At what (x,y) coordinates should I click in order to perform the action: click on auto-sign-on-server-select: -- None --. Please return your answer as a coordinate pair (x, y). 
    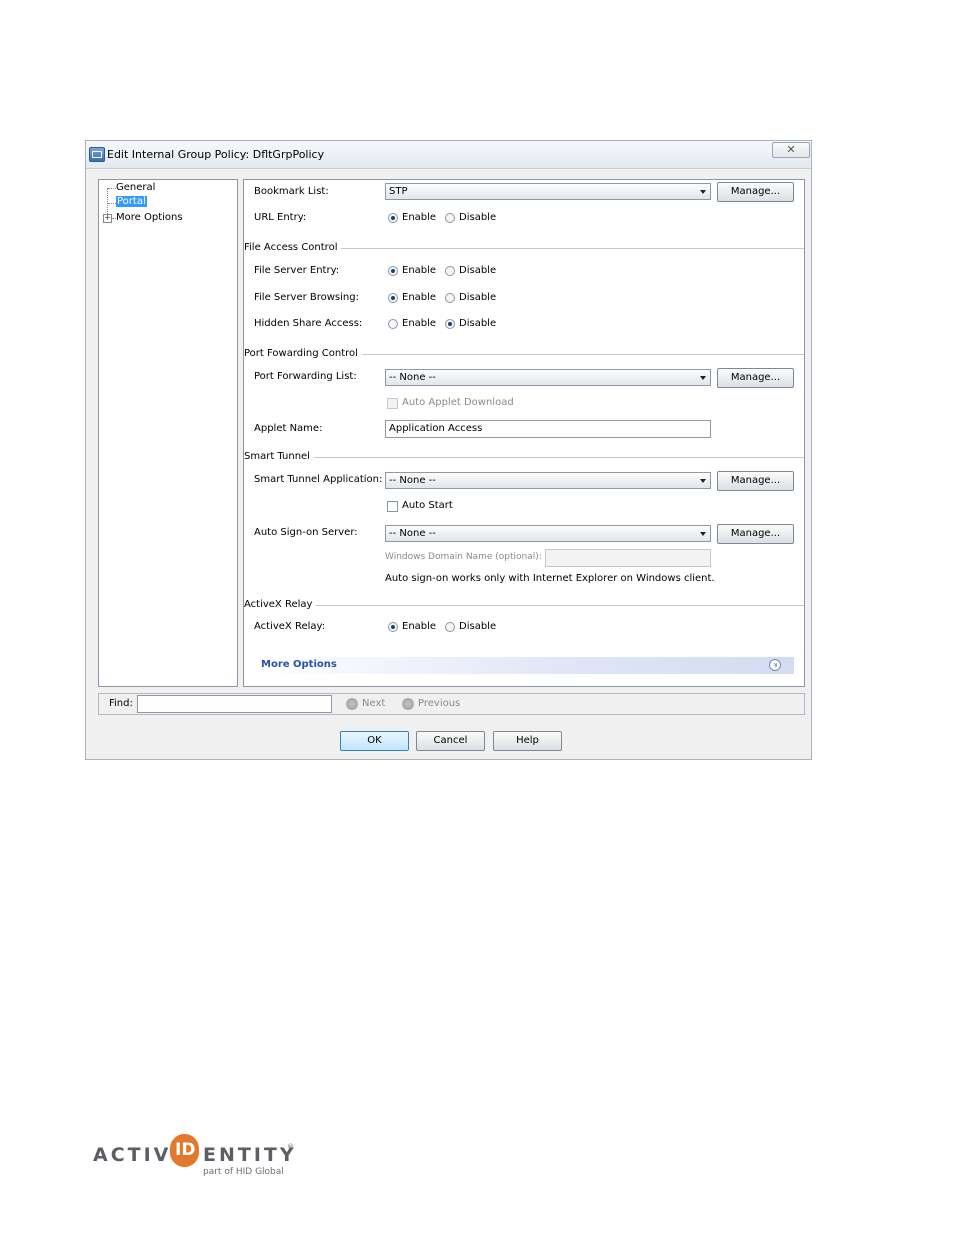
    Looking at the image, I should click on (548, 533).